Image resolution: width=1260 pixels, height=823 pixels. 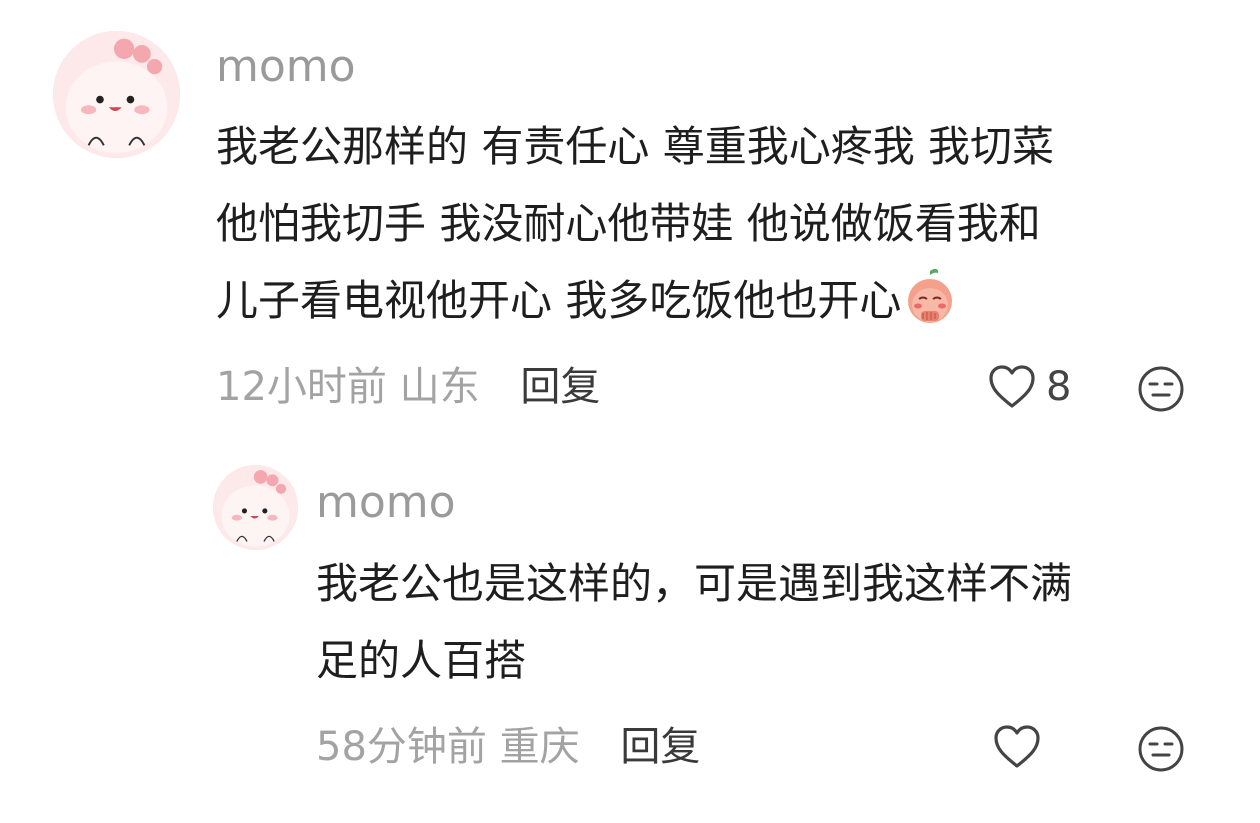 What do you see at coordinates (539, 747) in the screenshot?
I see `comment-location: 重庆` at bounding box center [539, 747].